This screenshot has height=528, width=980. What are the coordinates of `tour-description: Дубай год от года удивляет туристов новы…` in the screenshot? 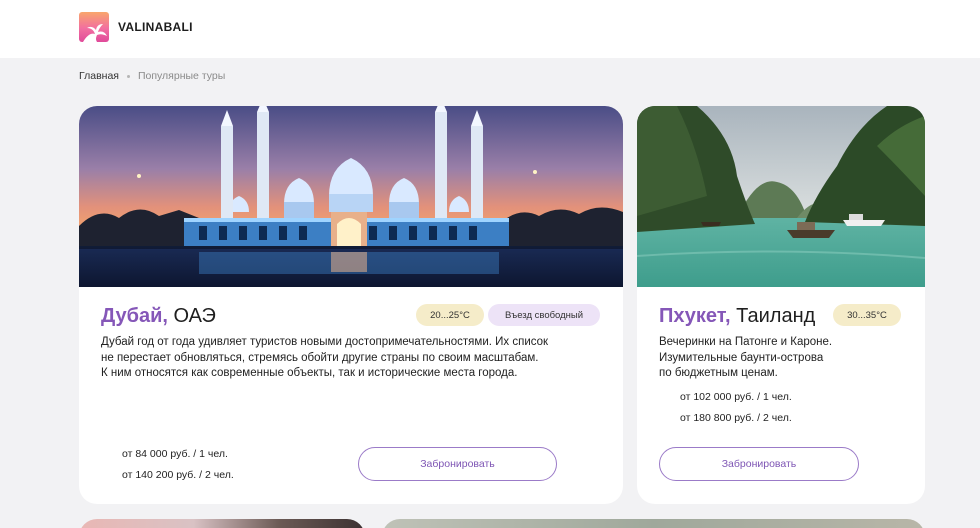 It's located at (351, 358).